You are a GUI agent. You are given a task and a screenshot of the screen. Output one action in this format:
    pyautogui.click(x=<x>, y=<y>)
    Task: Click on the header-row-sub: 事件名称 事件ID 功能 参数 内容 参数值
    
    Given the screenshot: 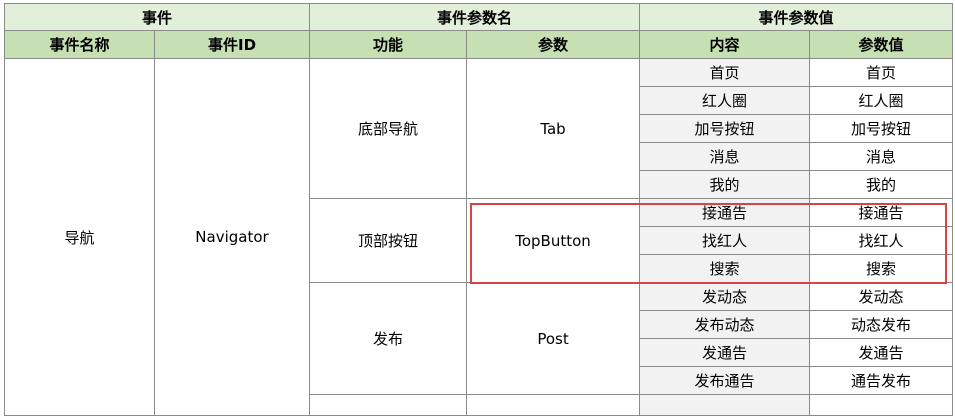 What is the action you would take?
    pyautogui.click(x=479, y=44)
    